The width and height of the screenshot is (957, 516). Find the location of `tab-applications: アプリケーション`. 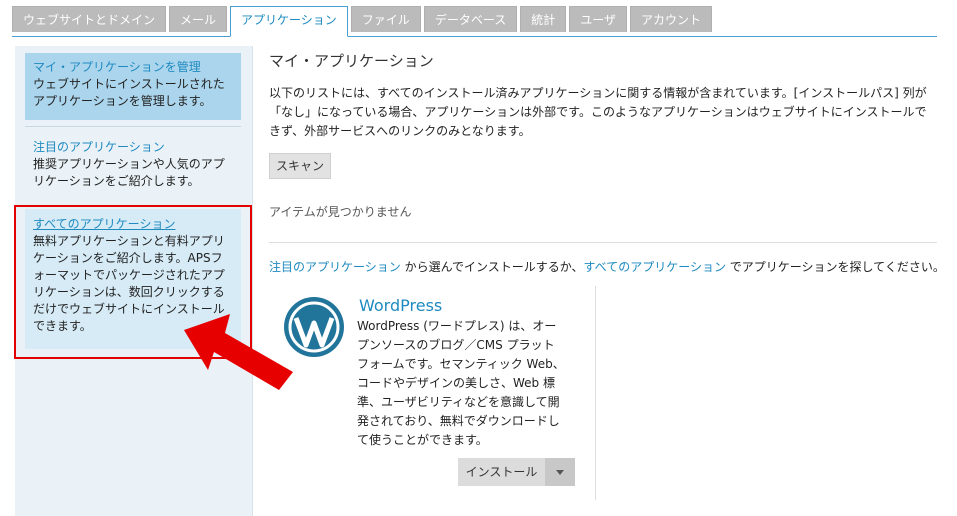

tab-applications: アプリケーション is located at coordinates (289, 21).